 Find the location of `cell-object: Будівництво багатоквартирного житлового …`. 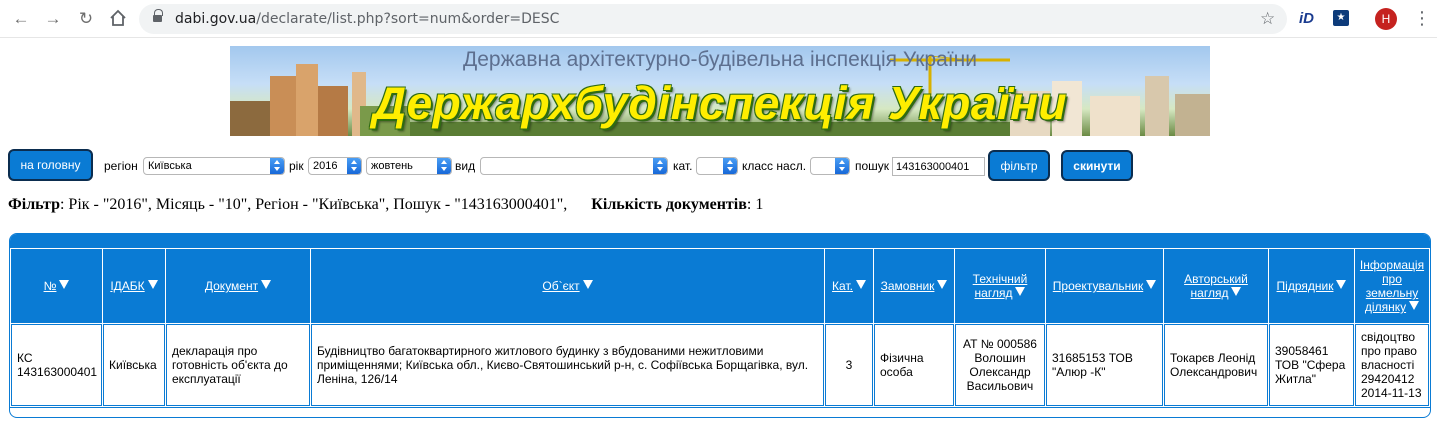

cell-object: Будівництво багатоквартирного житлового … is located at coordinates (567, 365).